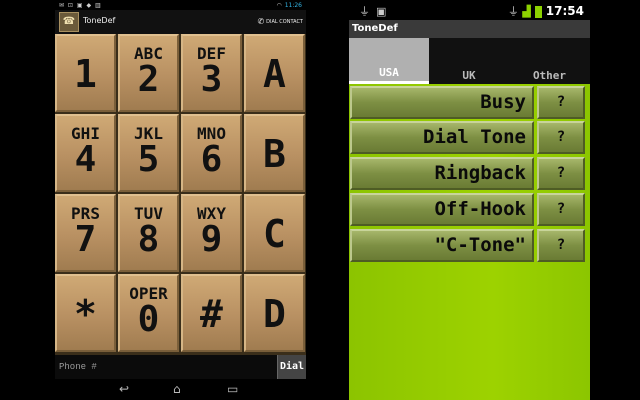 The image size is (640, 400). What do you see at coordinates (561, 137) in the screenshot?
I see `dial-tone-help-button: ?` at bounding box center [561, 137].